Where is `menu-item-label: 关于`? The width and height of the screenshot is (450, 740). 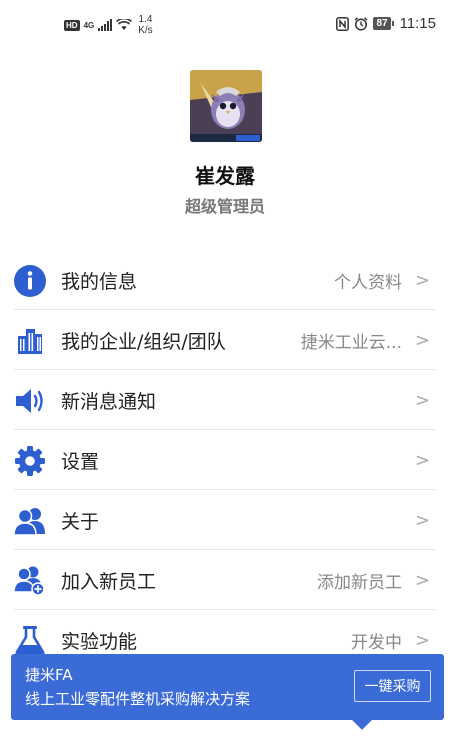 menu-item-label: 关于 is located at coordinates (80, 521).